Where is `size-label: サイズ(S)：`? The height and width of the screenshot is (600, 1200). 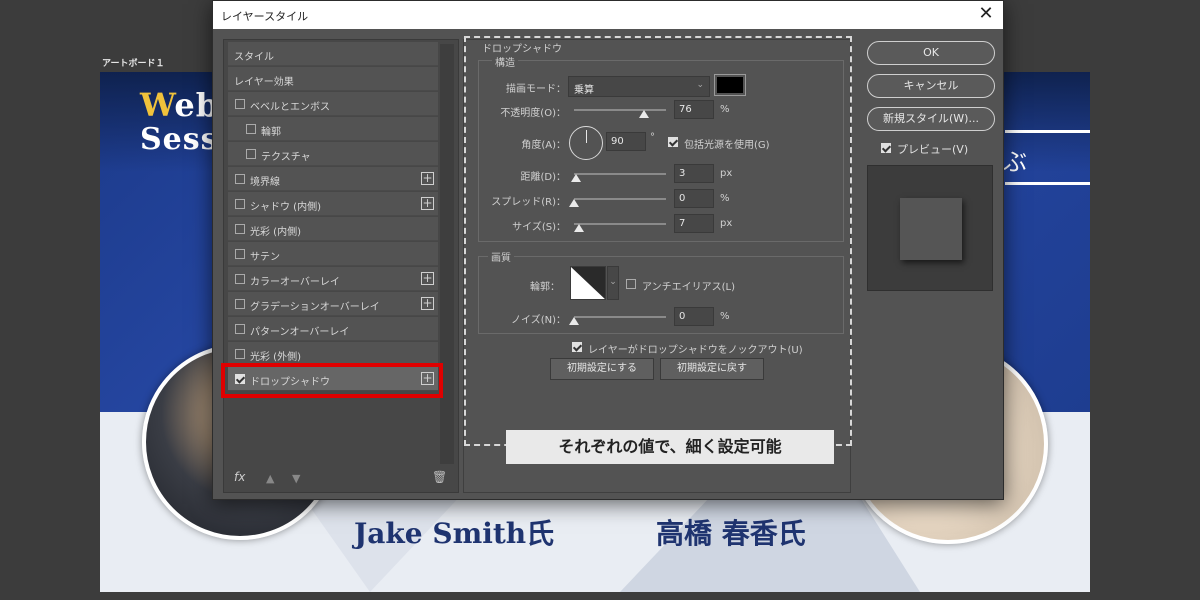 size-label: サイズ(S)： is located at coordinates (539, 227).